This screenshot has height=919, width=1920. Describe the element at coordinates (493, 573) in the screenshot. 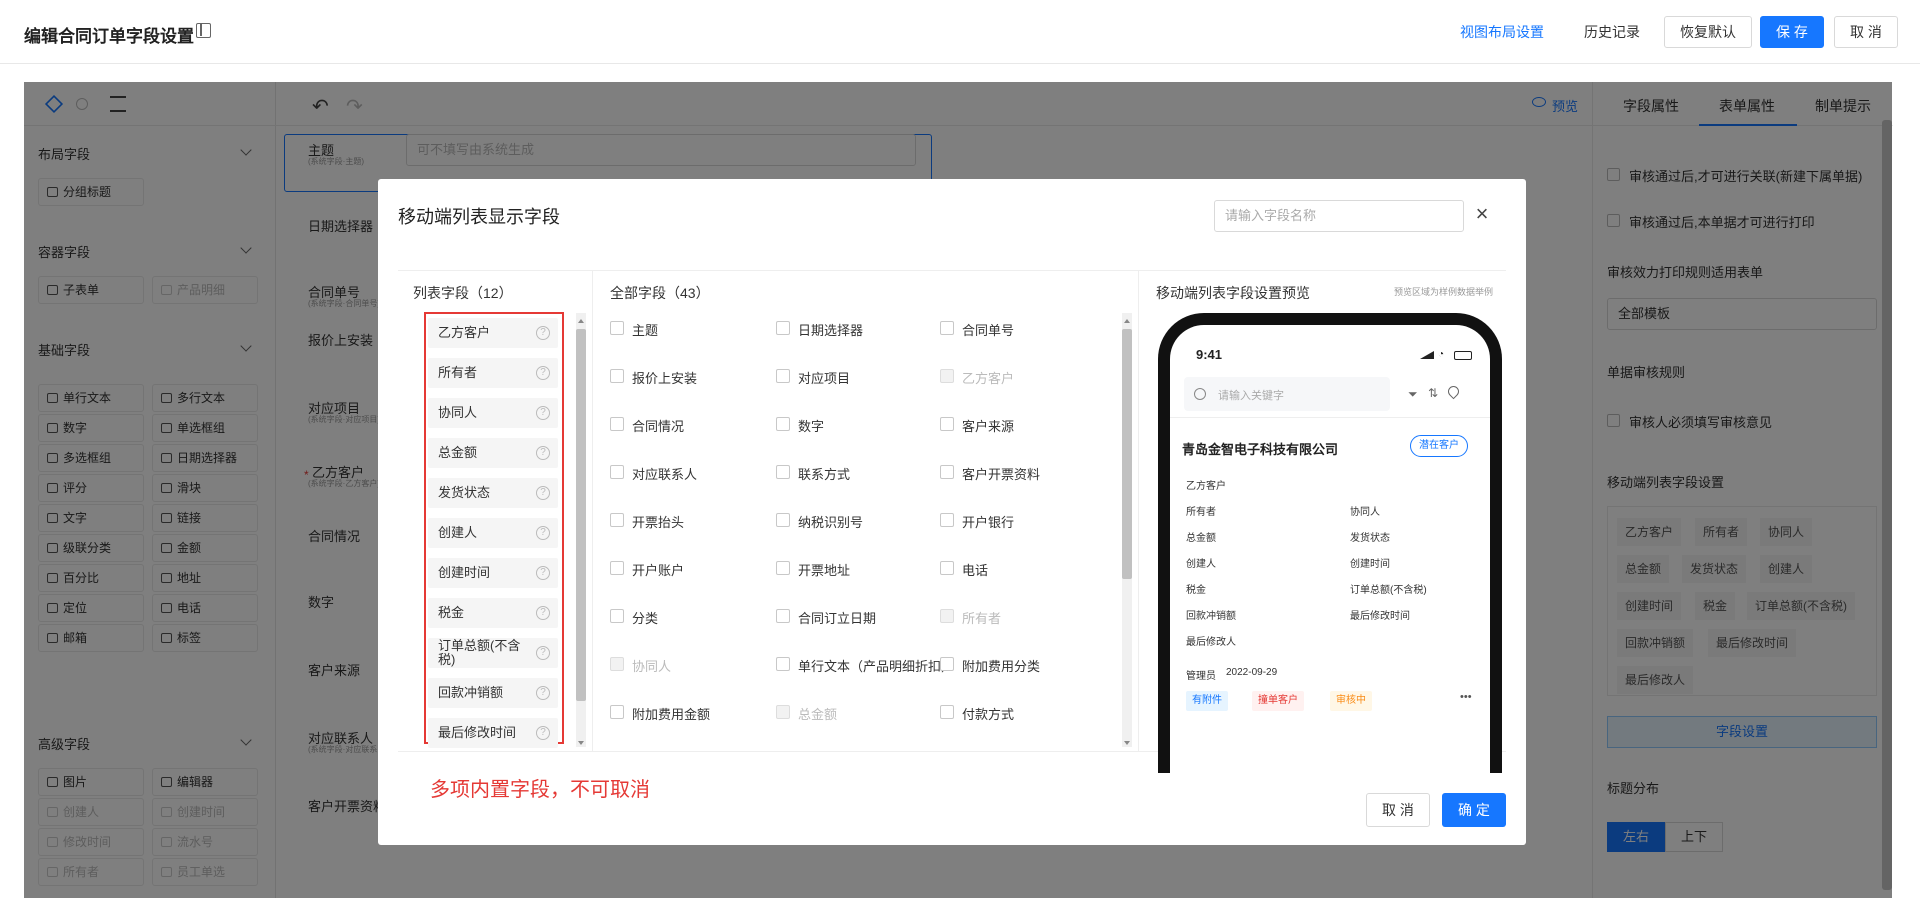

I see `list-field-item: 创建时间?` at that location.